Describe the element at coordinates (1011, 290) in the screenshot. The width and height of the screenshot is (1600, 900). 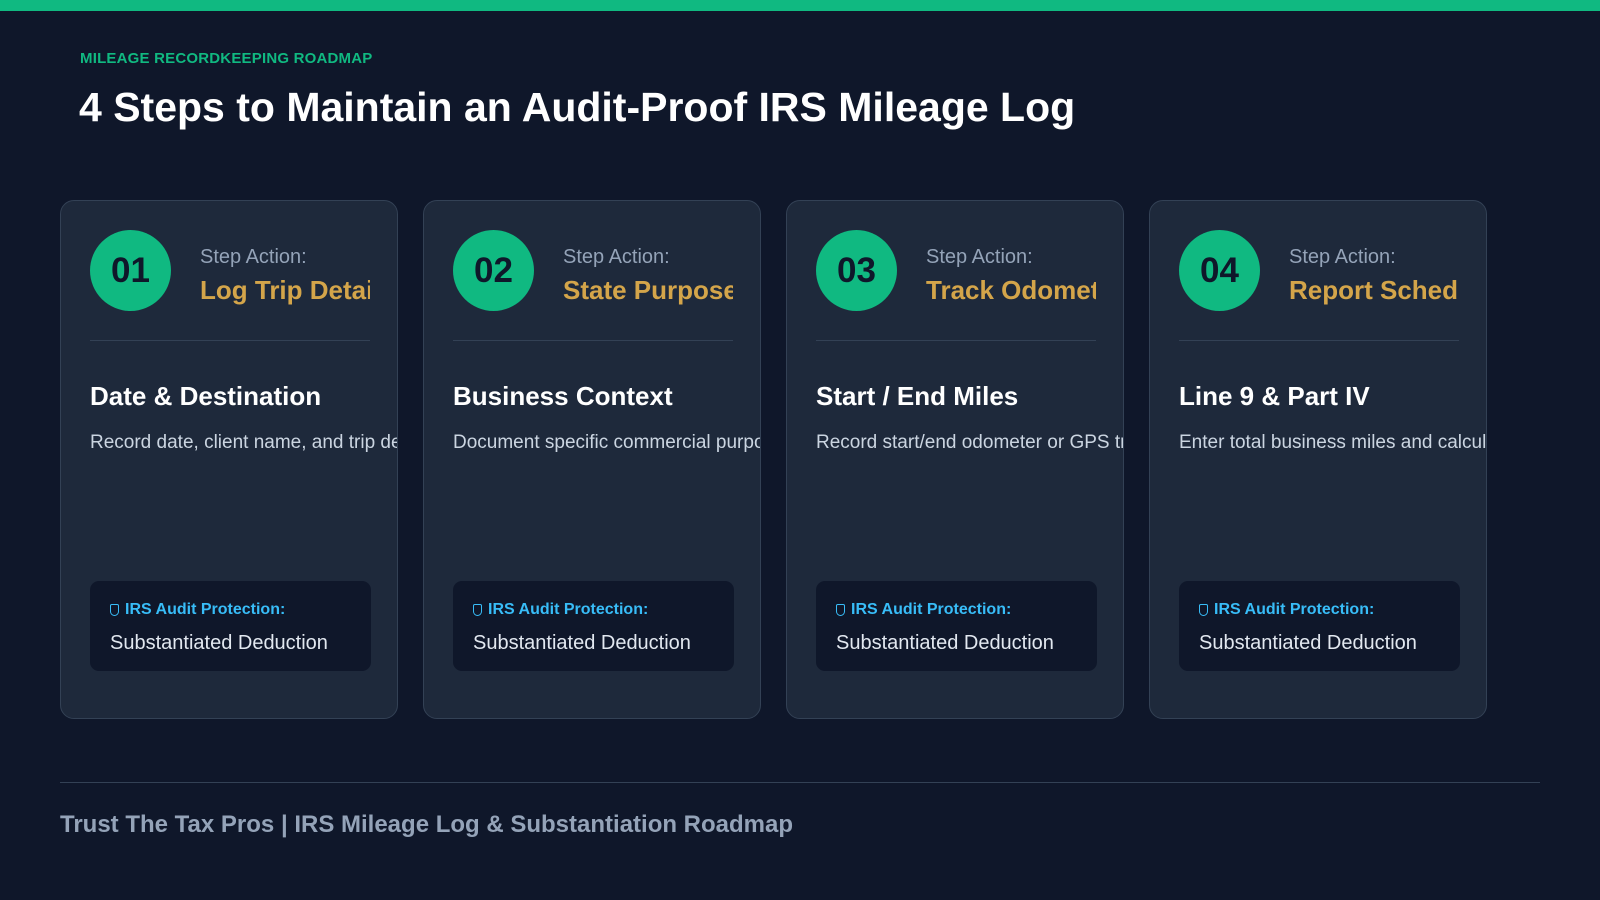
I see `step-action-value: Track Odometer` at that location.